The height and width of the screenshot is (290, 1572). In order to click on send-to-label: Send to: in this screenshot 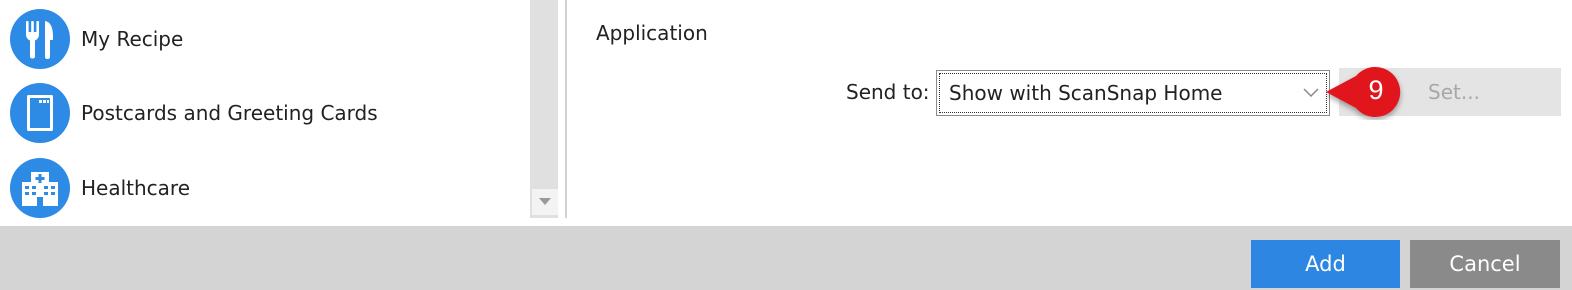, I will do `click(888, 92)`.